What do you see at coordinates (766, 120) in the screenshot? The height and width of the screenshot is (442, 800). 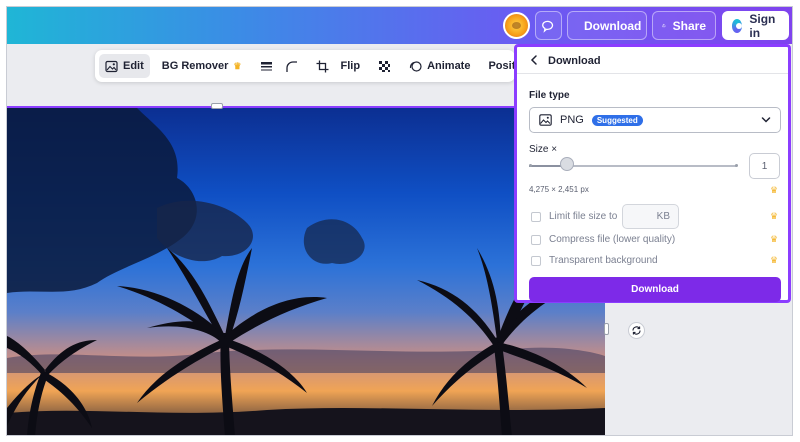 I see `chevron-down-icon` at bounding box center [766, 120].